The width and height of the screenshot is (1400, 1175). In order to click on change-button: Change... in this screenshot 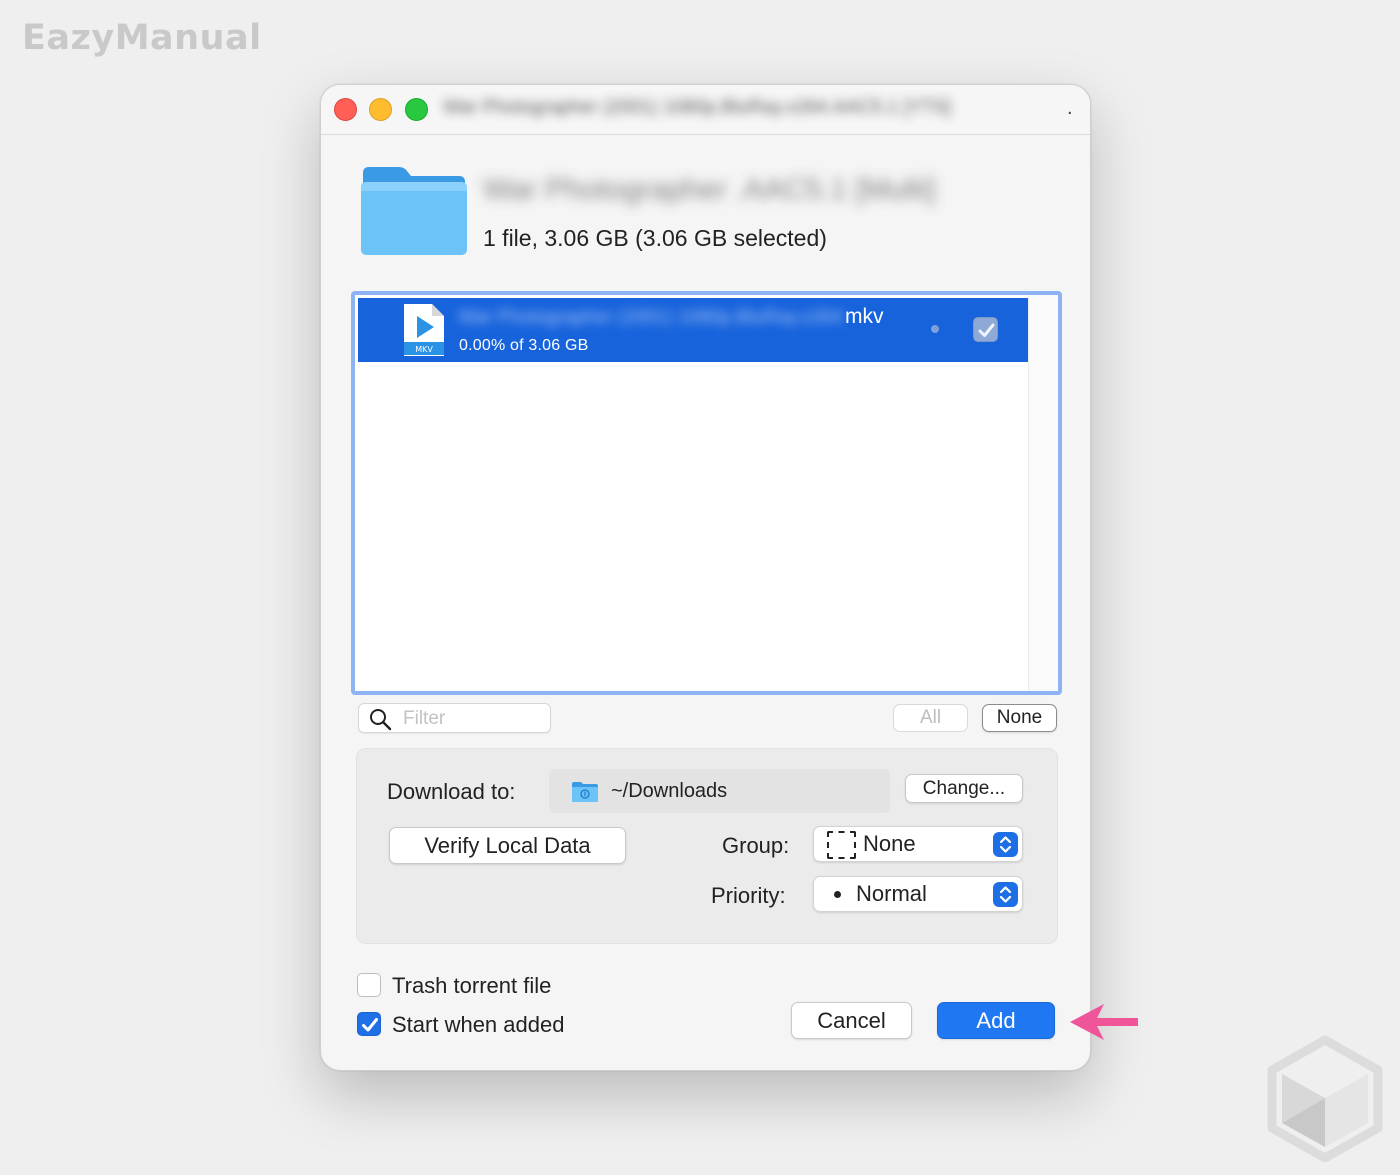, I will do `click(964, 788)`.